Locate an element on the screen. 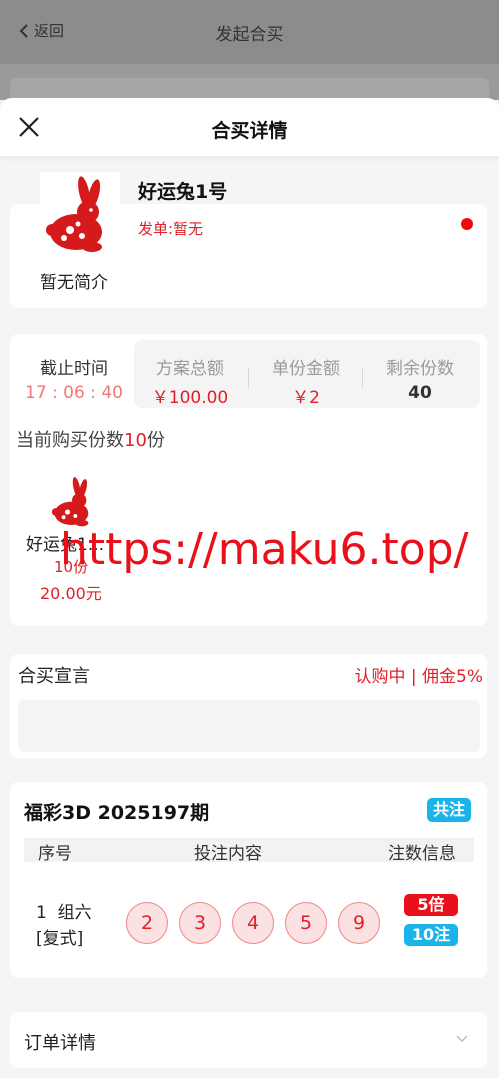  remaining-label: 剩余份数 is located at coordinates (420, 369).